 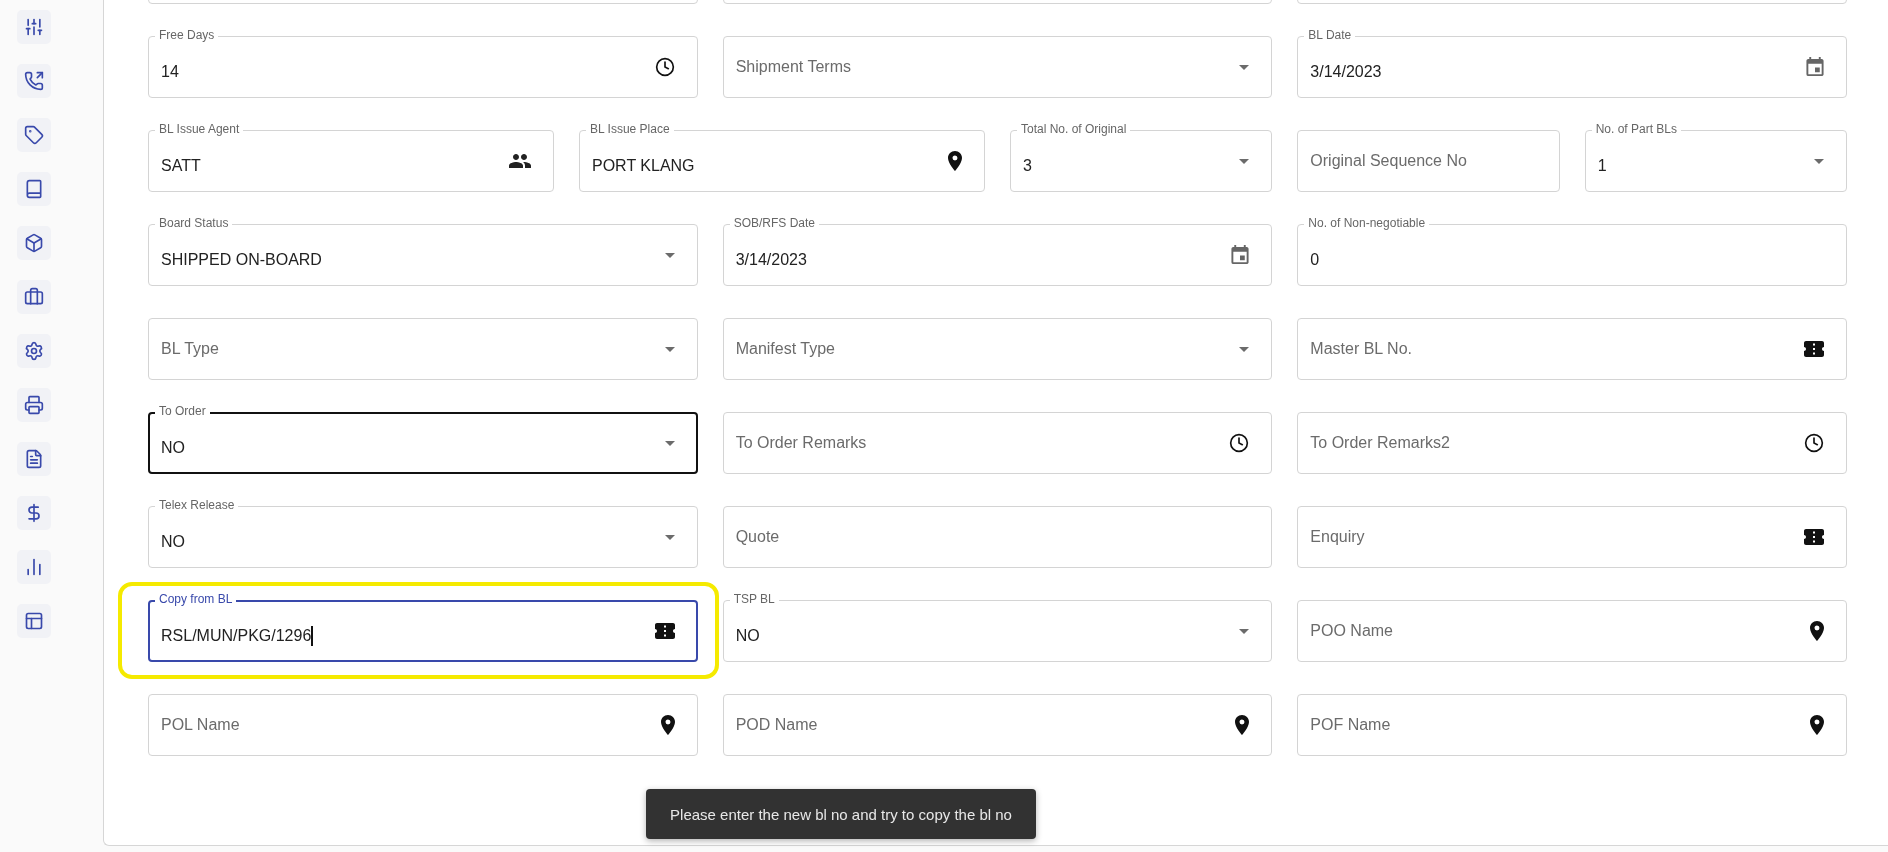 I want to click on field-value: PORT KLANG, so click(x=643, y=166).